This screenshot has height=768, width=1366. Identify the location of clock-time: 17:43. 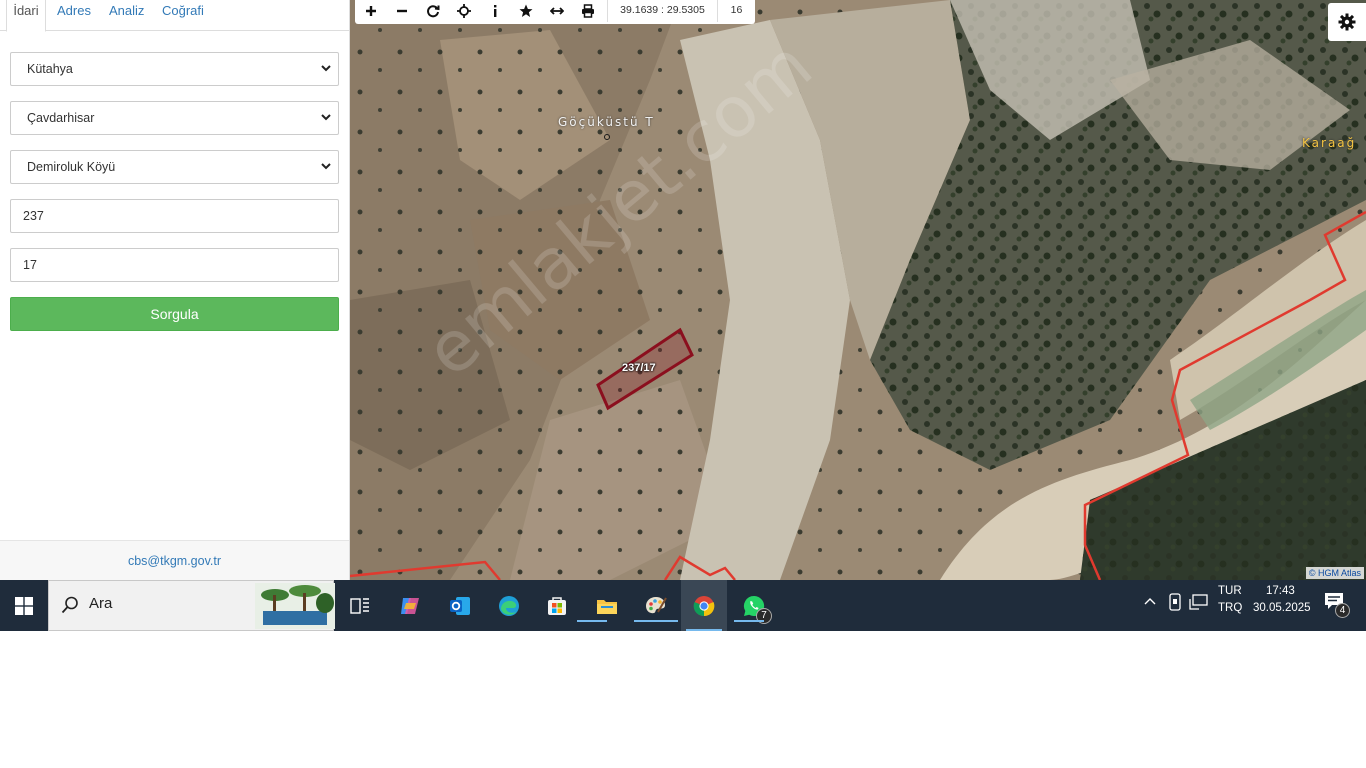
(1280, 591).